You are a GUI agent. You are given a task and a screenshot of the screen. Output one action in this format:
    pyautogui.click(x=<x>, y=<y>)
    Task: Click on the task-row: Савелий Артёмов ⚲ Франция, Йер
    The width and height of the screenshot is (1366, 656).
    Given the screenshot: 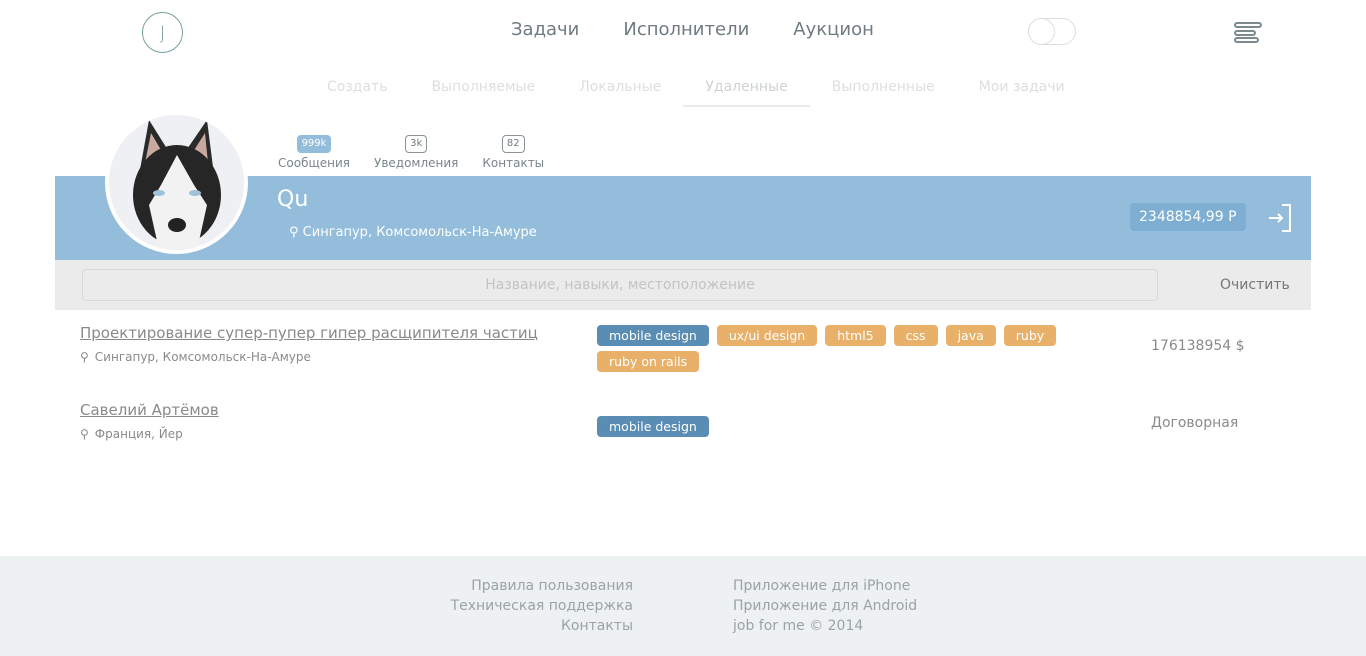 What is the action you would take?
    pyautogui.click(x=149, y=421)
    